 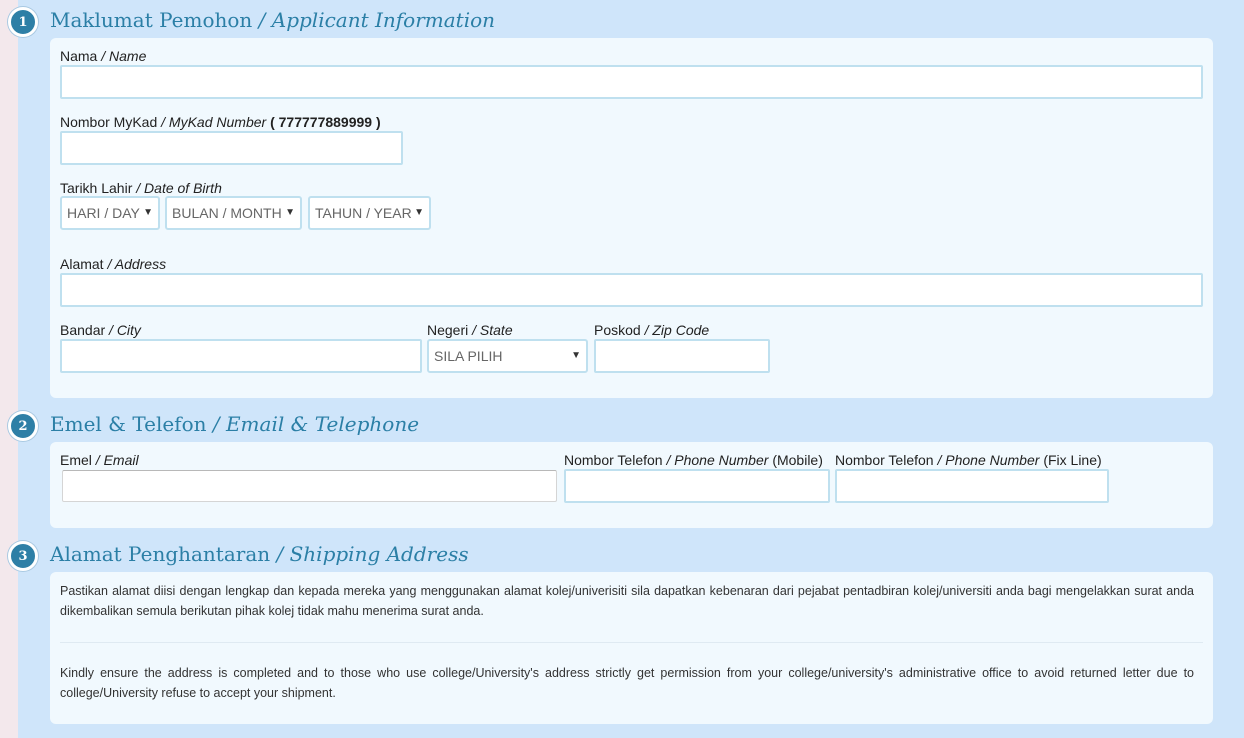 What do you see at coordinates (470, 330) in the screenshot?
I see `state-label: Negeri / State` at bounding box center [470, 330].